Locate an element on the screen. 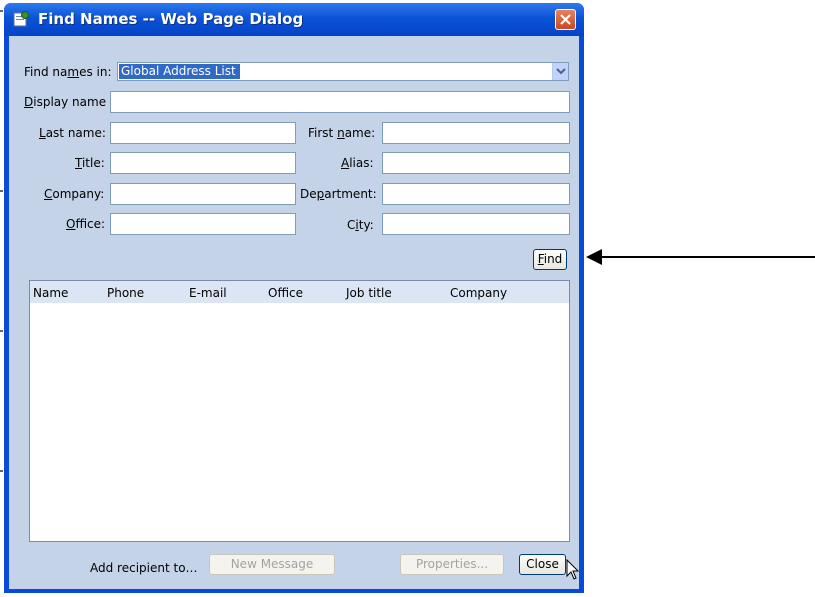 The width and height of the screenshot is (815, 597). department-input is located at coordinates (476, 194).